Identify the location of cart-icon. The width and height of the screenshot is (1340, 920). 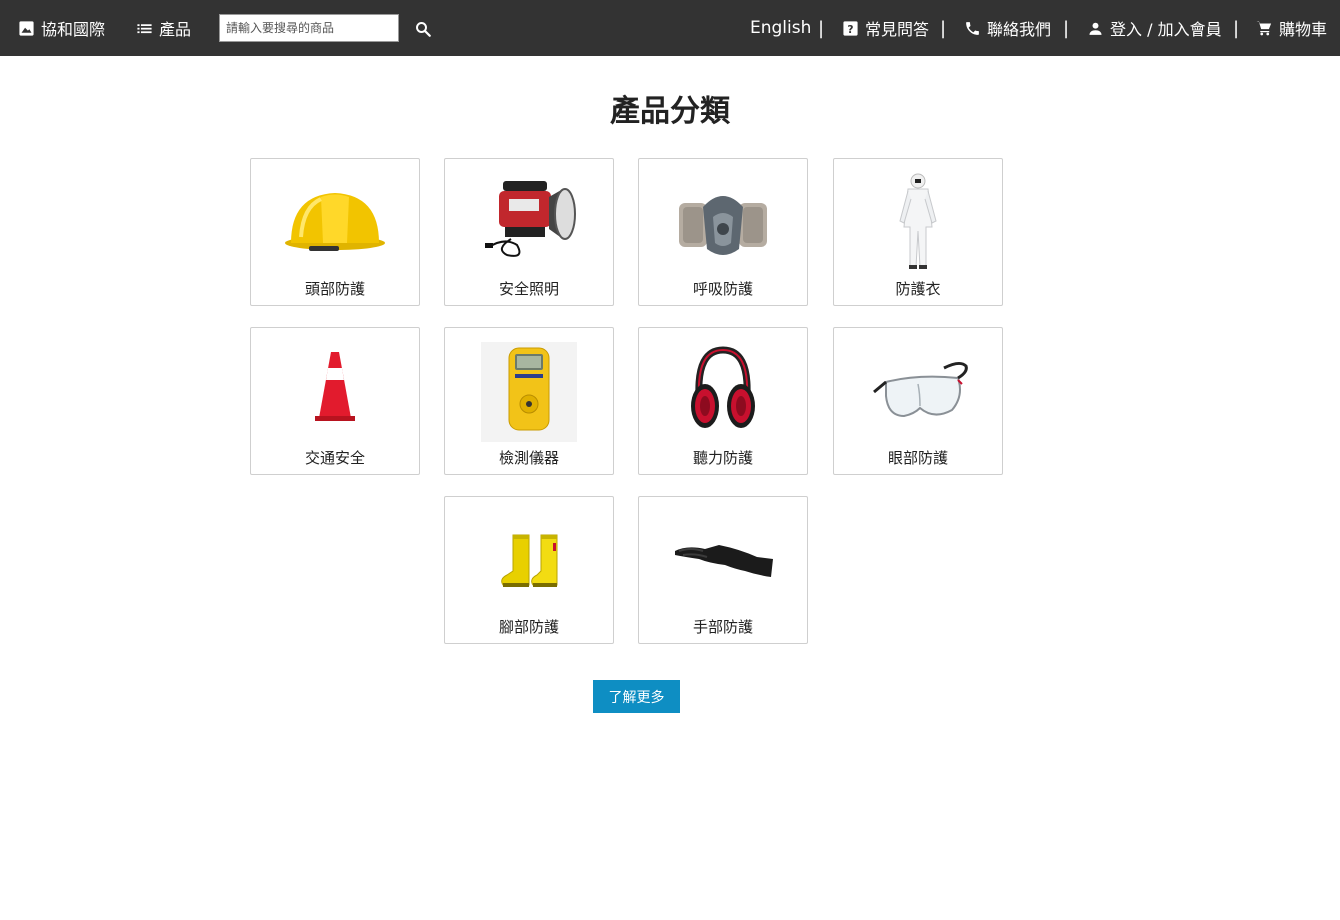
(1264, 28).